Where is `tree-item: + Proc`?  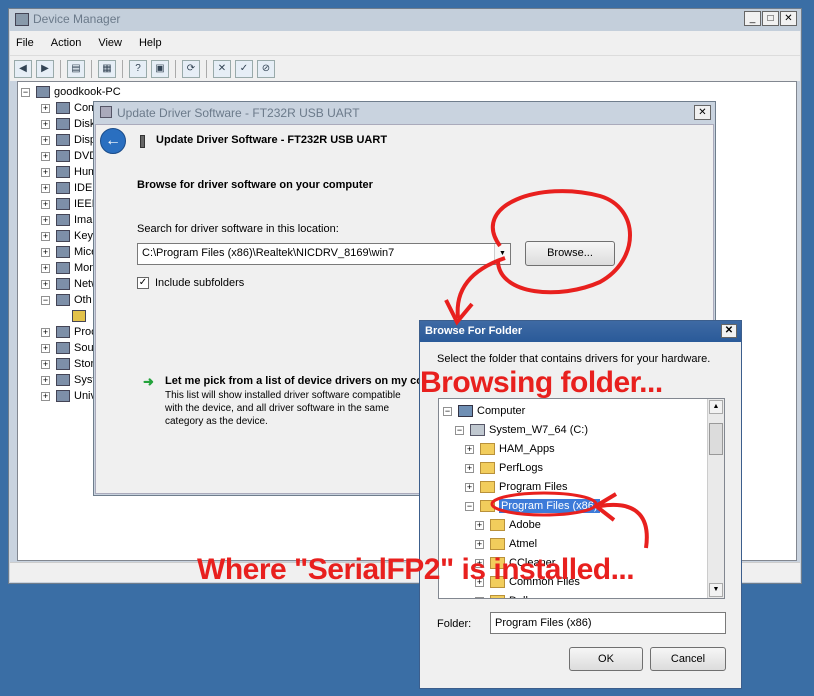
tree-item: + Proc is located at coordinates (69, 332).